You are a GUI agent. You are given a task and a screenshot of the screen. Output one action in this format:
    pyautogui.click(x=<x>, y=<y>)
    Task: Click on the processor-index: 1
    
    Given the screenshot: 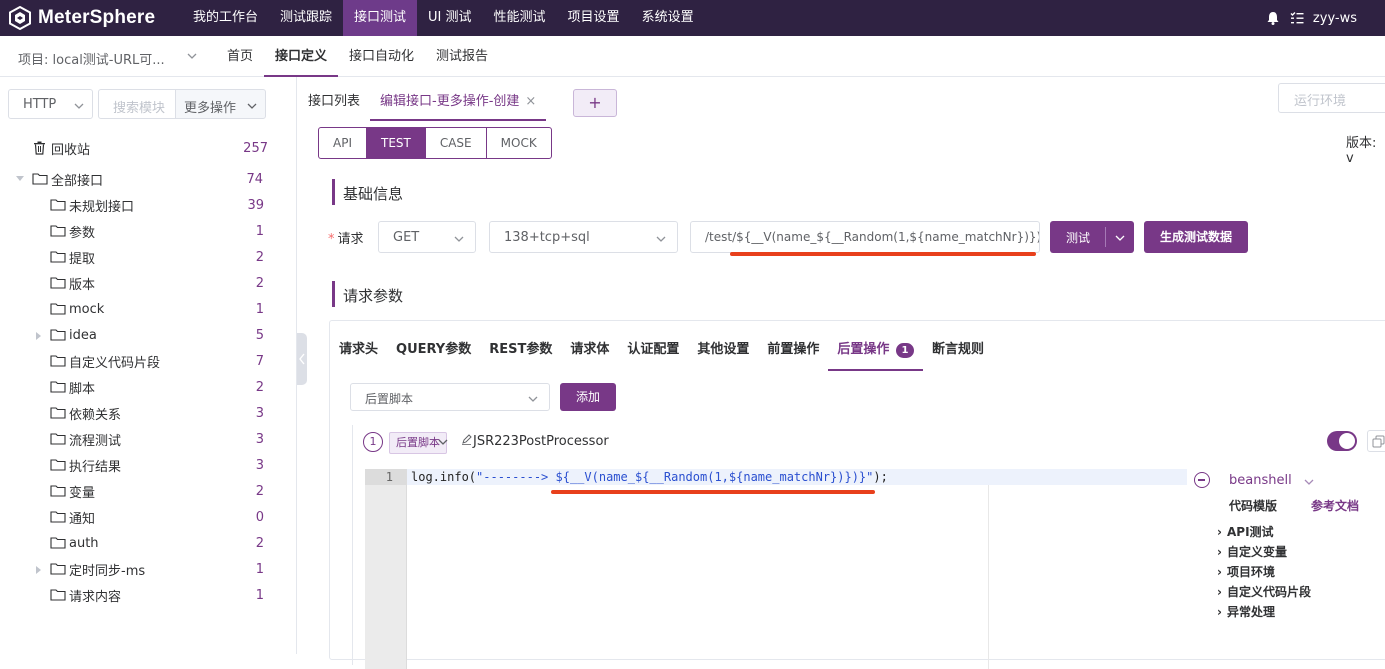 What is the action you would take?
    pyautogui.click(x=373, y=442)
    